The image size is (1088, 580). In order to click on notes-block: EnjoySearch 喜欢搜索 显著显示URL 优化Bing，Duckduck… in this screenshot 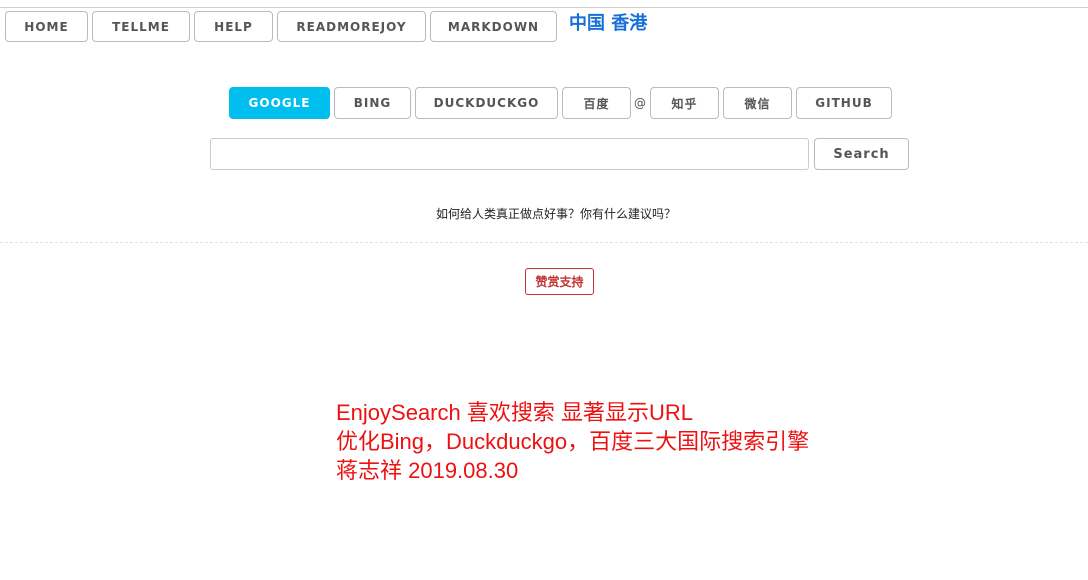, I will do `click(572, 441)`.